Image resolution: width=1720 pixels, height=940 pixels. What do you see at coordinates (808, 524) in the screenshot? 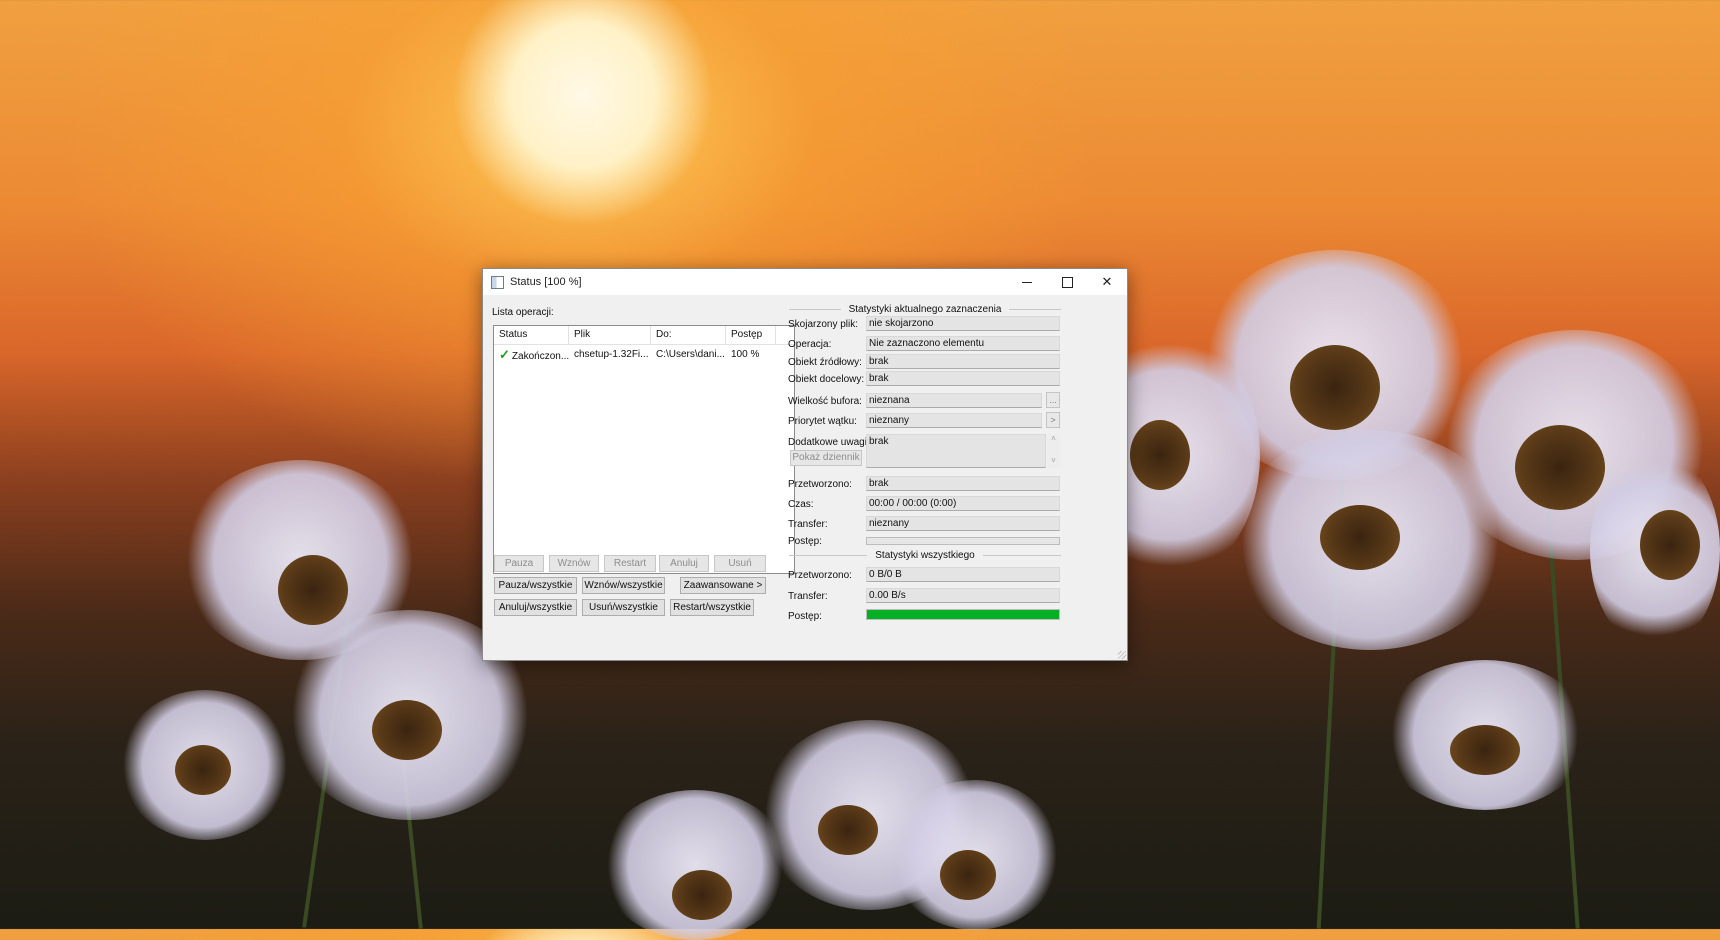
I see `transfer-label: Transfer:` at bounding box center [808, 524].